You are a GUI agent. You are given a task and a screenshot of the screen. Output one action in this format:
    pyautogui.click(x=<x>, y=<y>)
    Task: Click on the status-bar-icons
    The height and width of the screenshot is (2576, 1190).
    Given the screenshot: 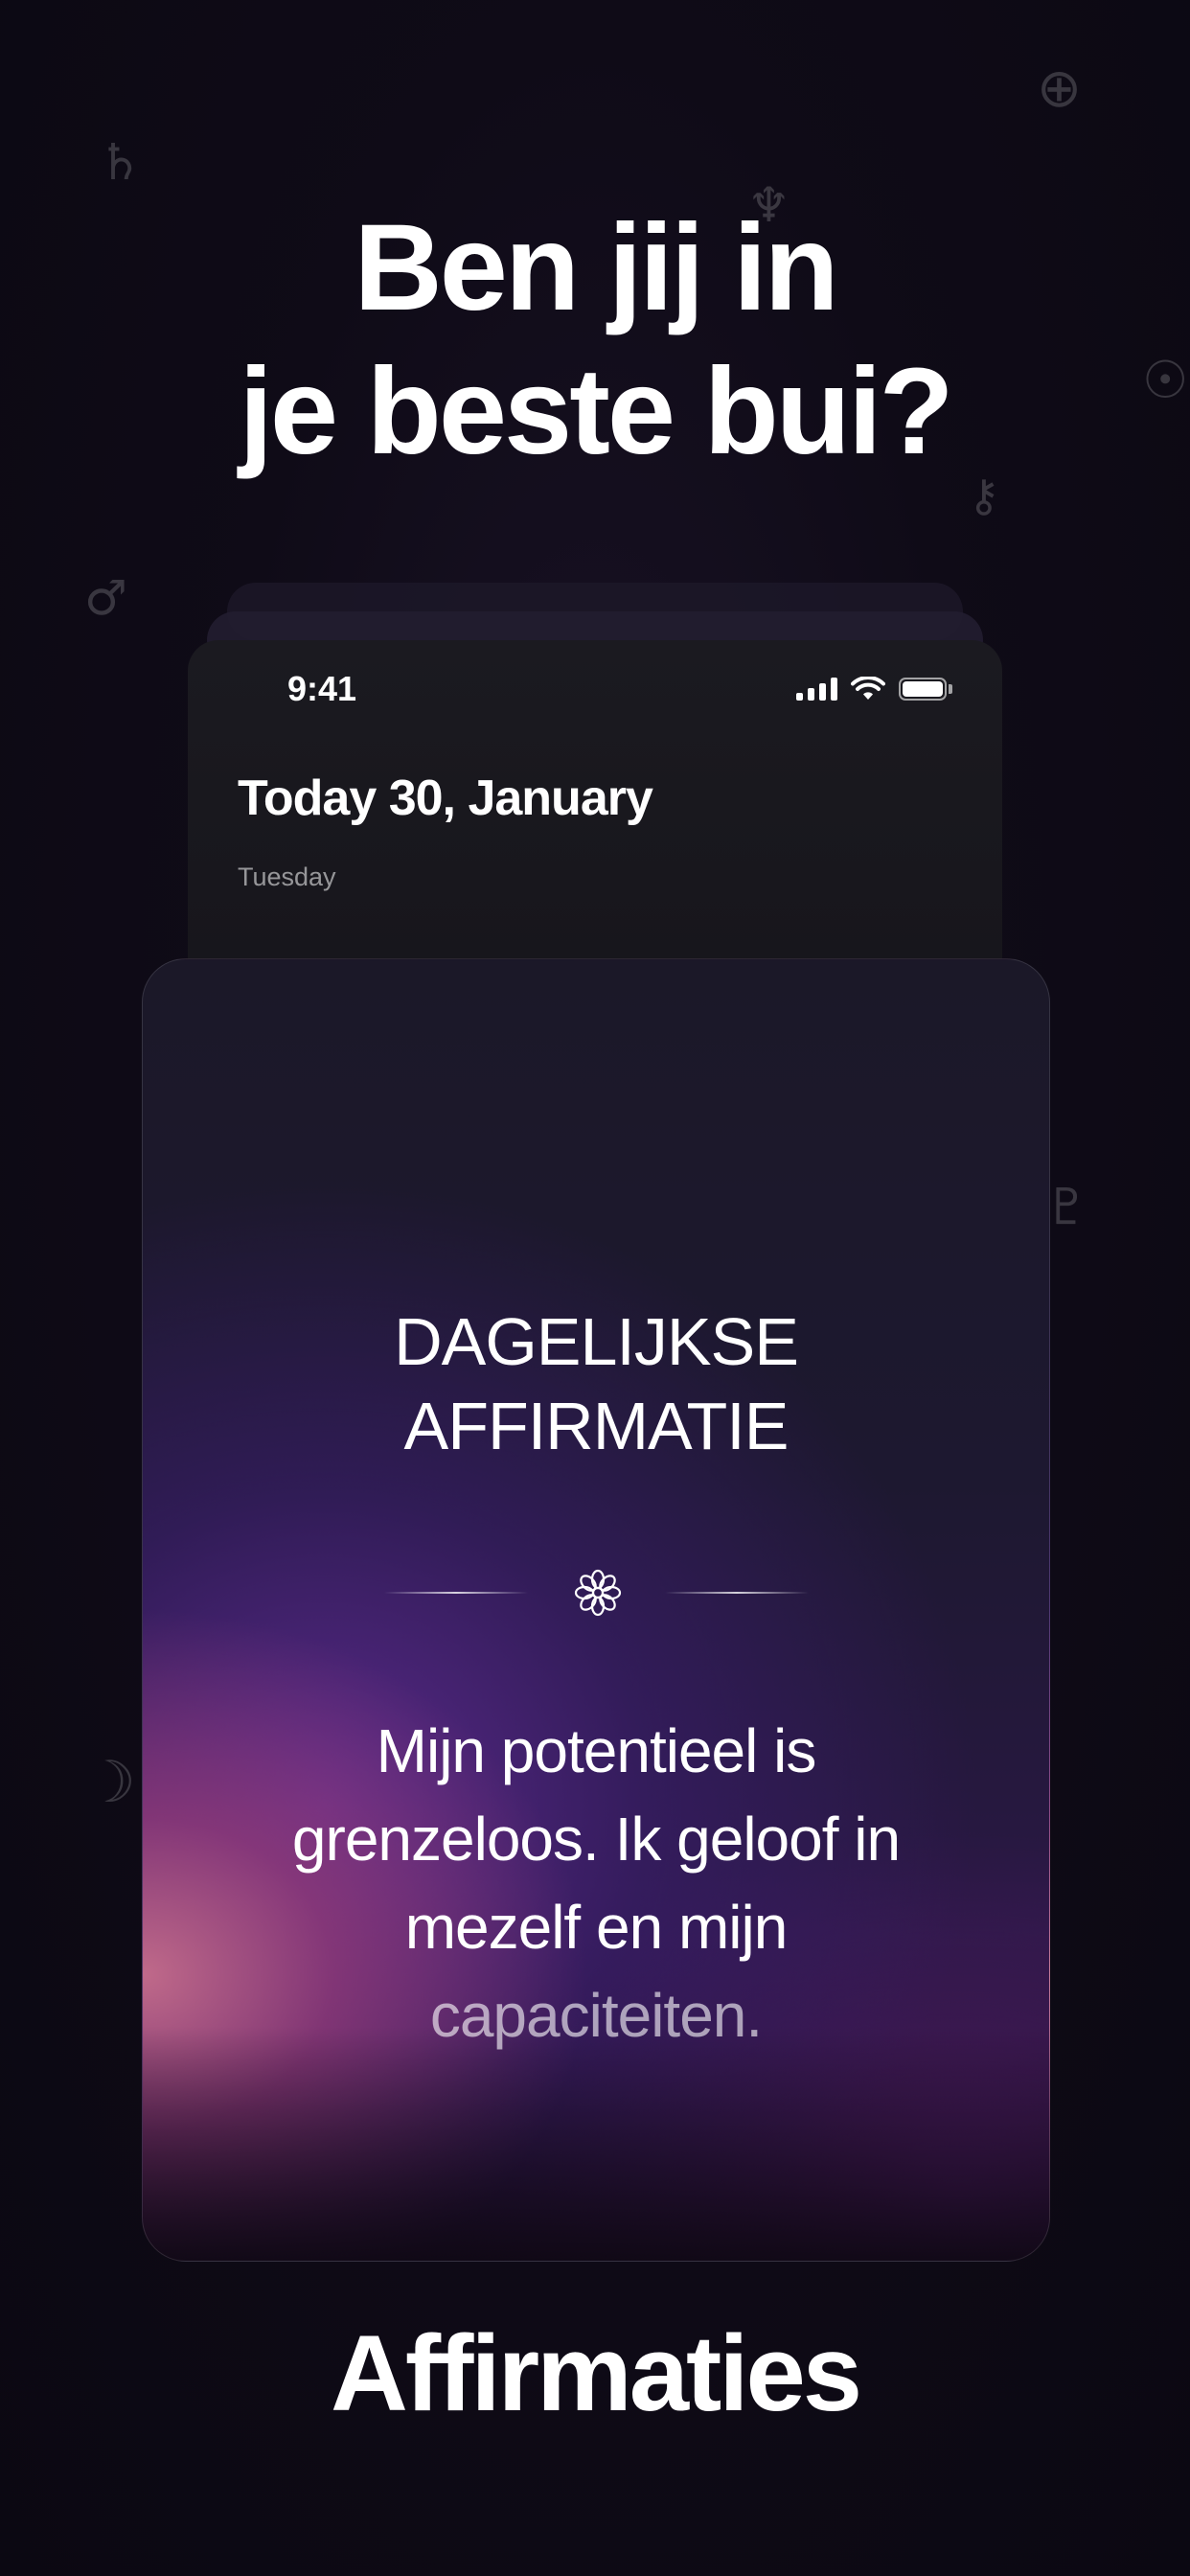 What is the action you would take?
    pyautogui.click(x=874, y=689)
    